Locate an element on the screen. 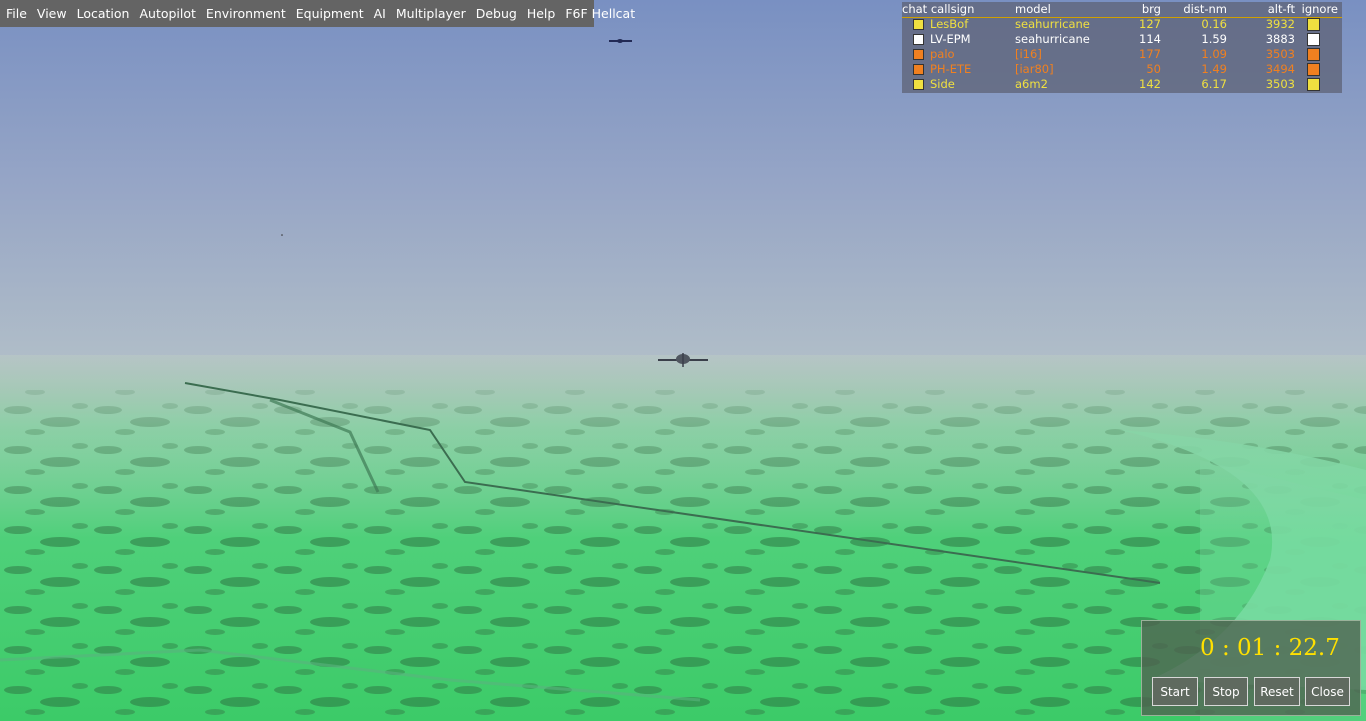 This screenshot has height=721, width=1366. alt: 3883 is located at coordinates (1280, 39).